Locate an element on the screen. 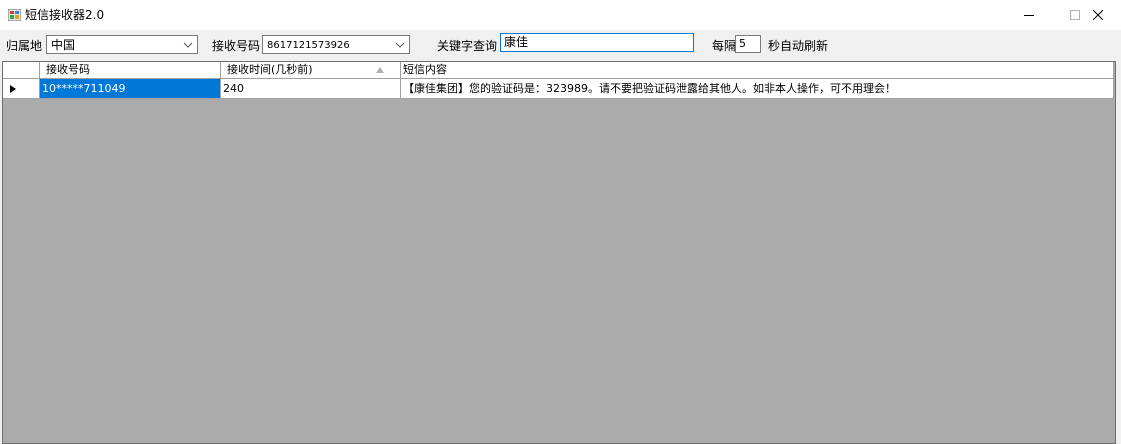 The image size is (1121, 444). row-pointer-icon is located at coordinates (13, 89).